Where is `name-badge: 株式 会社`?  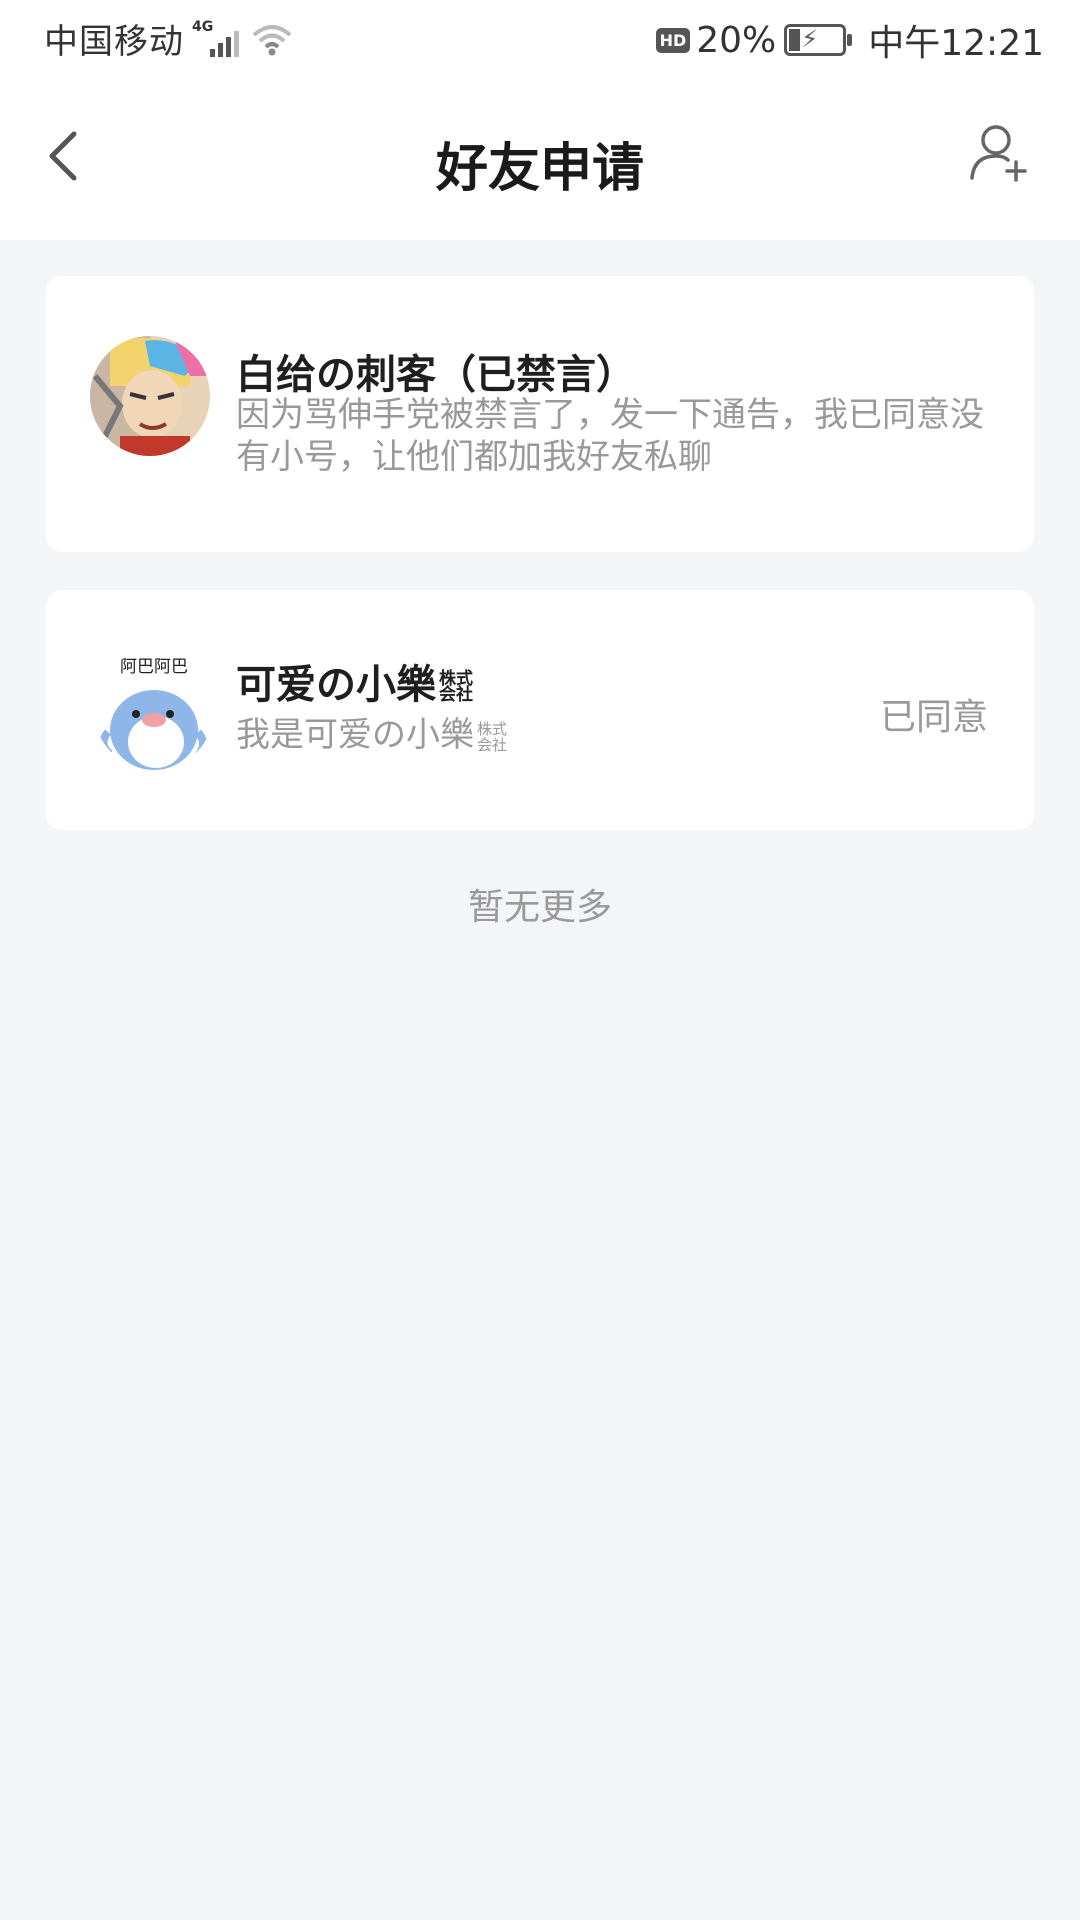 name-badge: 株式 会社 is located at coordinates (456, 688).